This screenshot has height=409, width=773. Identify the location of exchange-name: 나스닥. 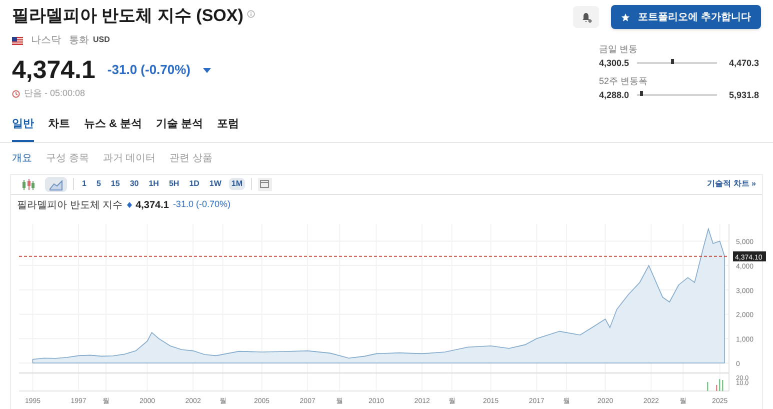
(46, 41).